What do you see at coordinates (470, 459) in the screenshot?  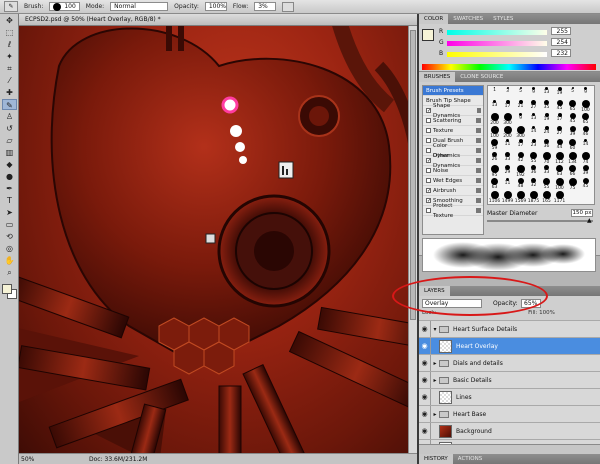 I see `tab-actions: ACTIONS` at bounding box center [470, 459].